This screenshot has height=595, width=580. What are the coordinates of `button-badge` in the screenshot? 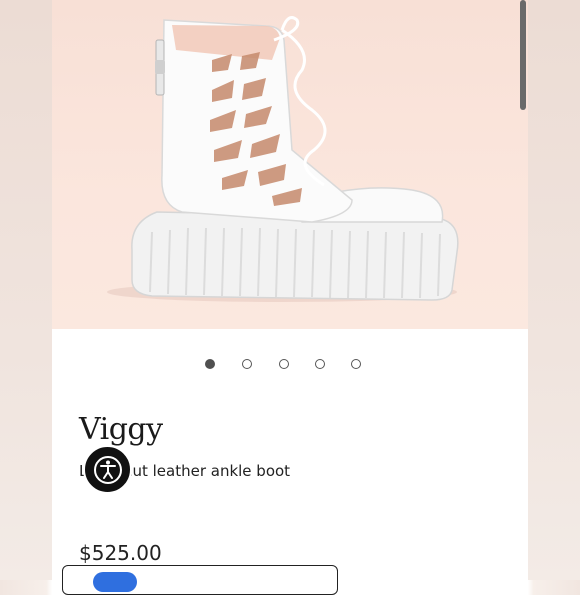 It's located at (115, 582).